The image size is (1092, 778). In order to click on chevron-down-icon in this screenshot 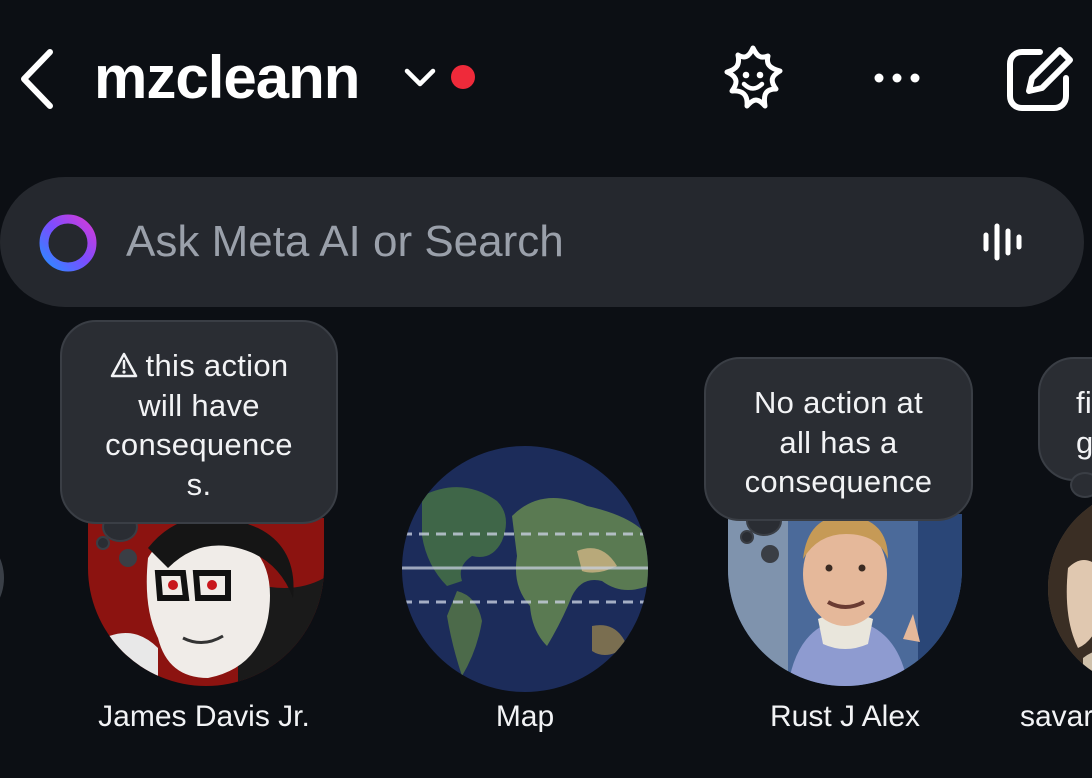, I will do `click(420, 77)`.